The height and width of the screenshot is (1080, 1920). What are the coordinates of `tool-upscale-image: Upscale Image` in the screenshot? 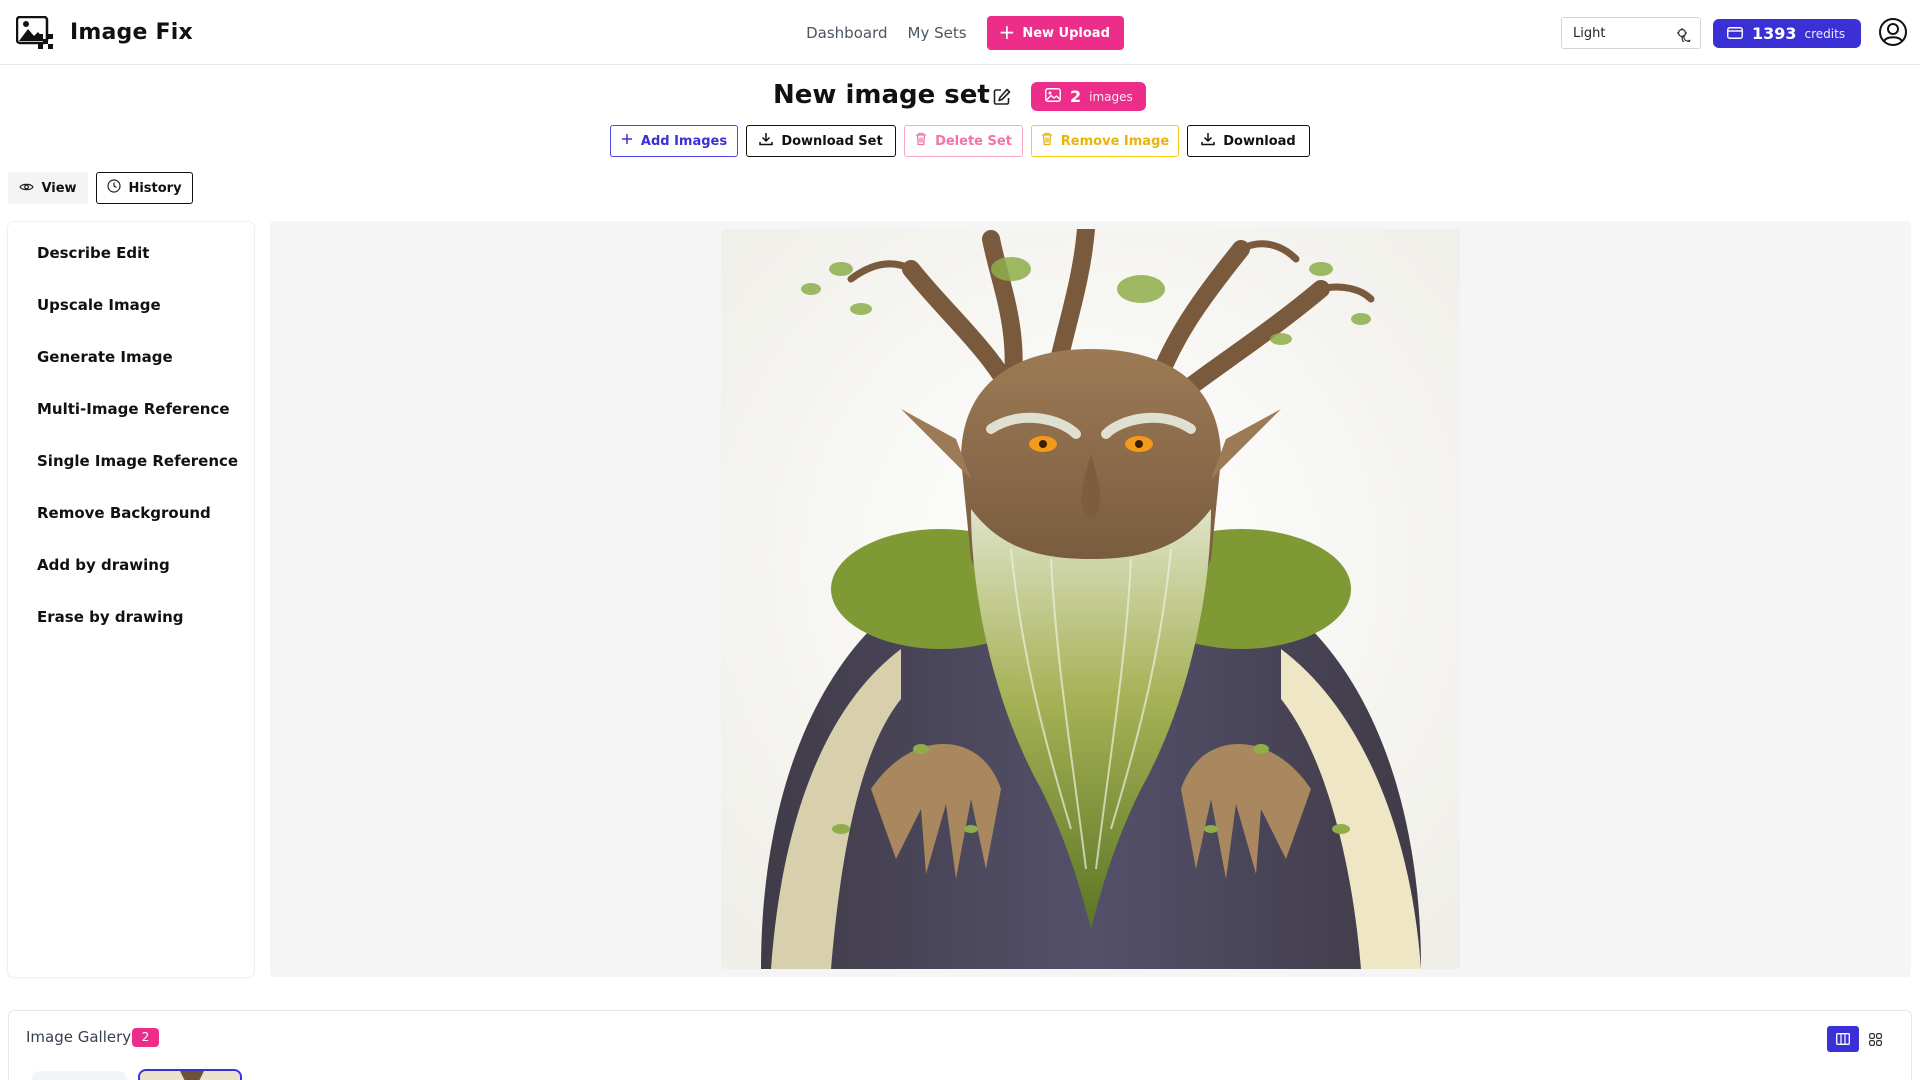 It's located at (99, 305).